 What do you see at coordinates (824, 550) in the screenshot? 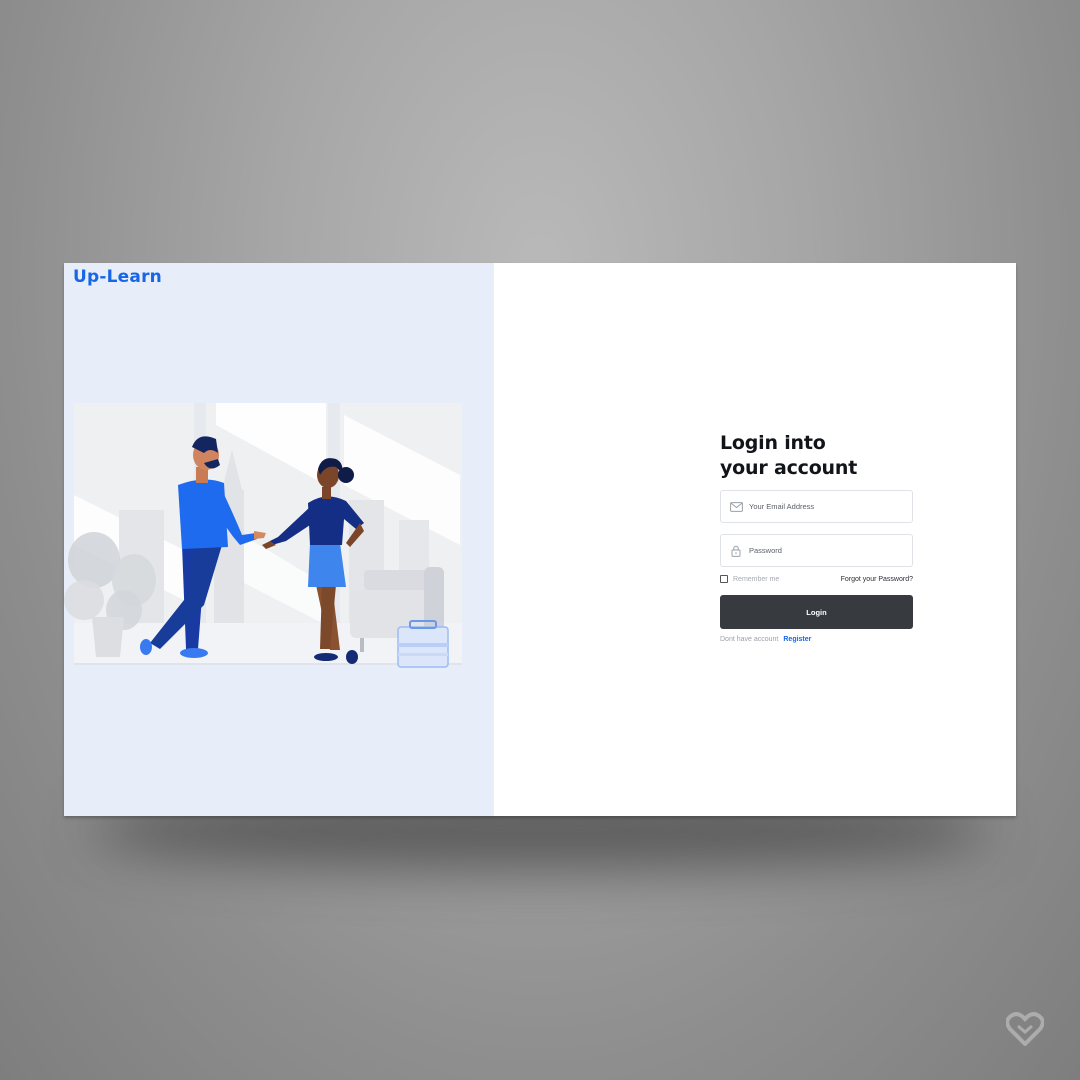
I see `password-input` at bounding box center [824, 550].